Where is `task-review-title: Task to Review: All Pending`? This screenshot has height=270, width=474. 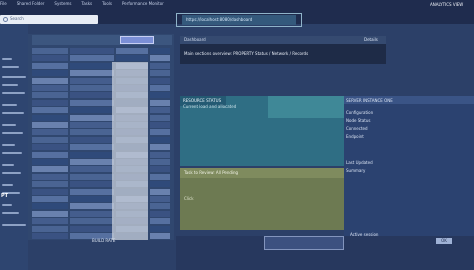
task-review-title: Task to Review: All Pending is located at coordinates (211, 172).